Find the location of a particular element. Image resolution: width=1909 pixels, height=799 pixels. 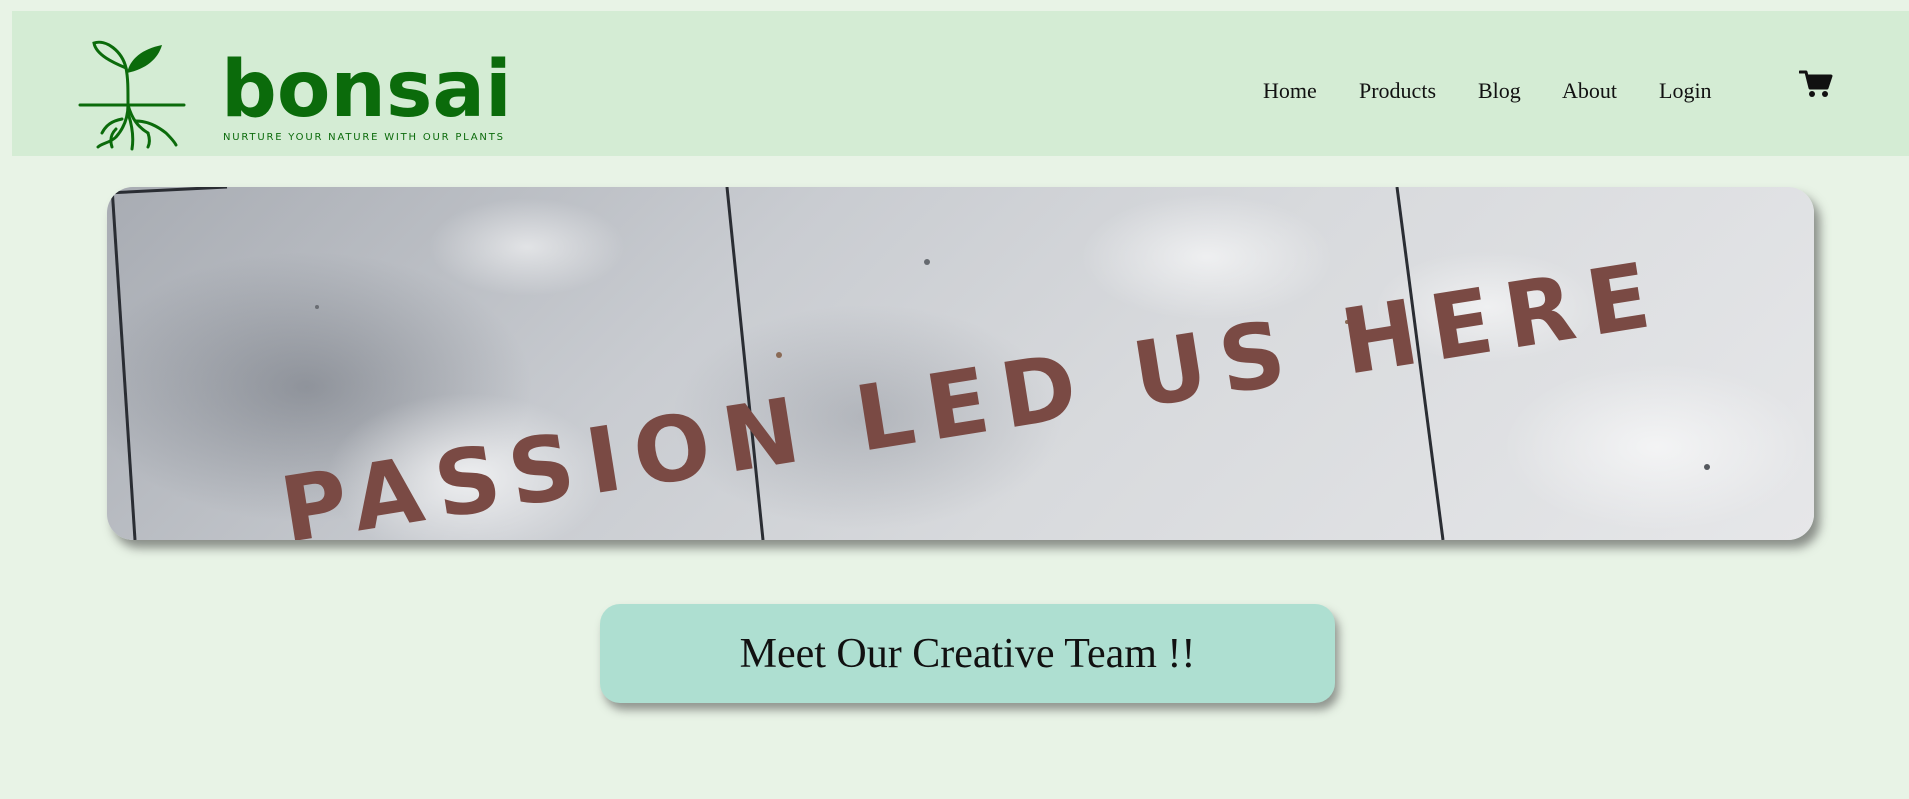

nav-about: About is located at coordinates (1589, 91).